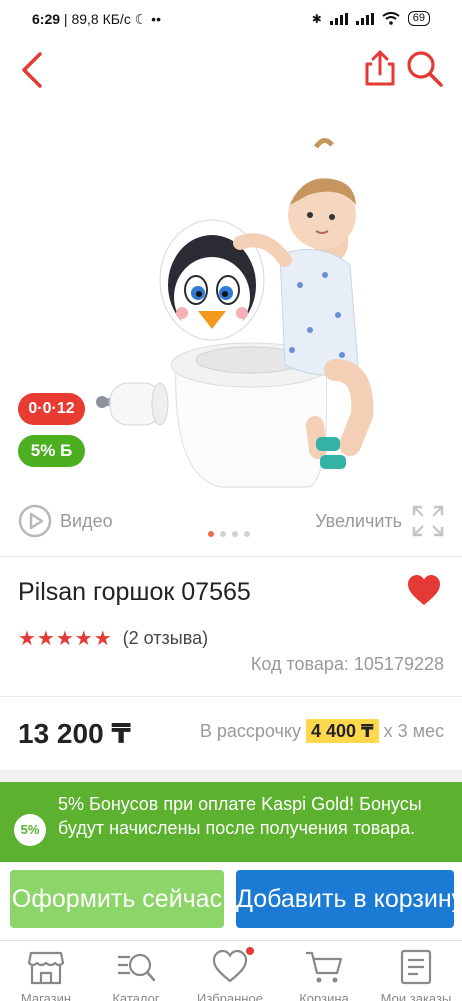 The image size is (462, 1001). I want to click on product-sku: Код товара: 105179228, so click(347, 664).